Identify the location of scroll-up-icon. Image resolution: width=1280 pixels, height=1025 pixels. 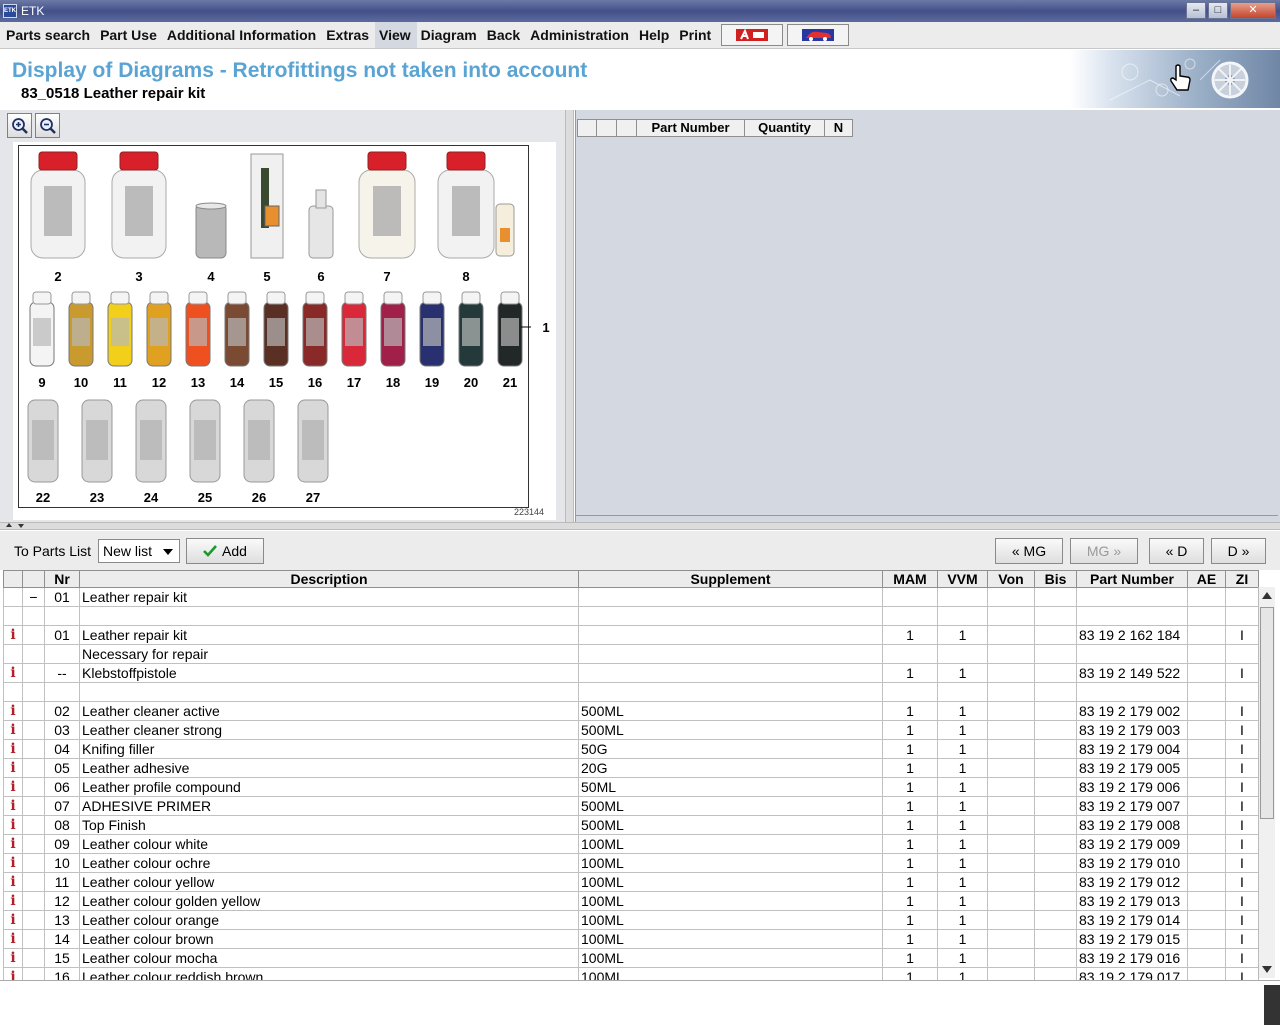
(1267, 595).